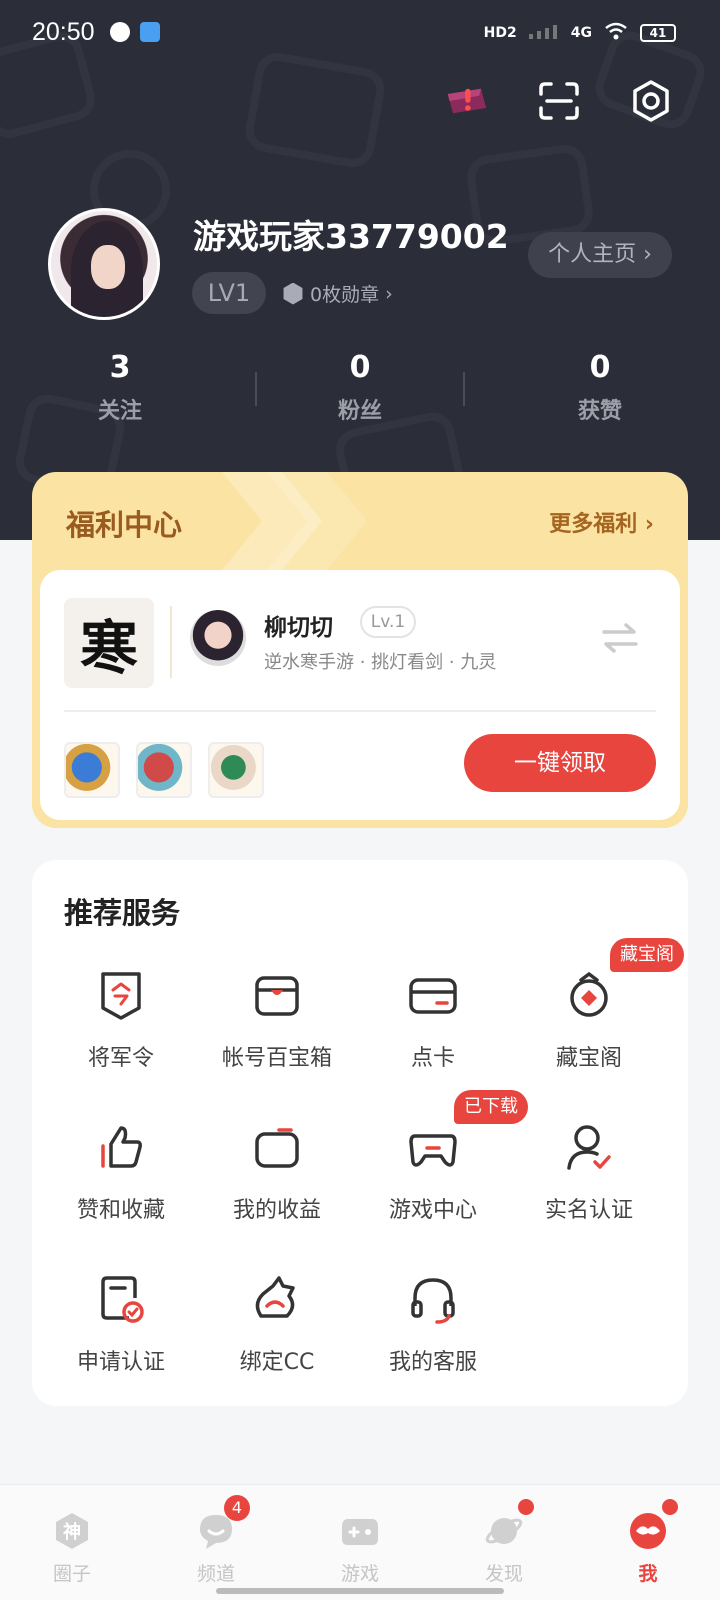  What do you see at coordinates (71, 1574) in the screenshot?
I see `nav-label: 圈子` at bounding box center [71, 1574].